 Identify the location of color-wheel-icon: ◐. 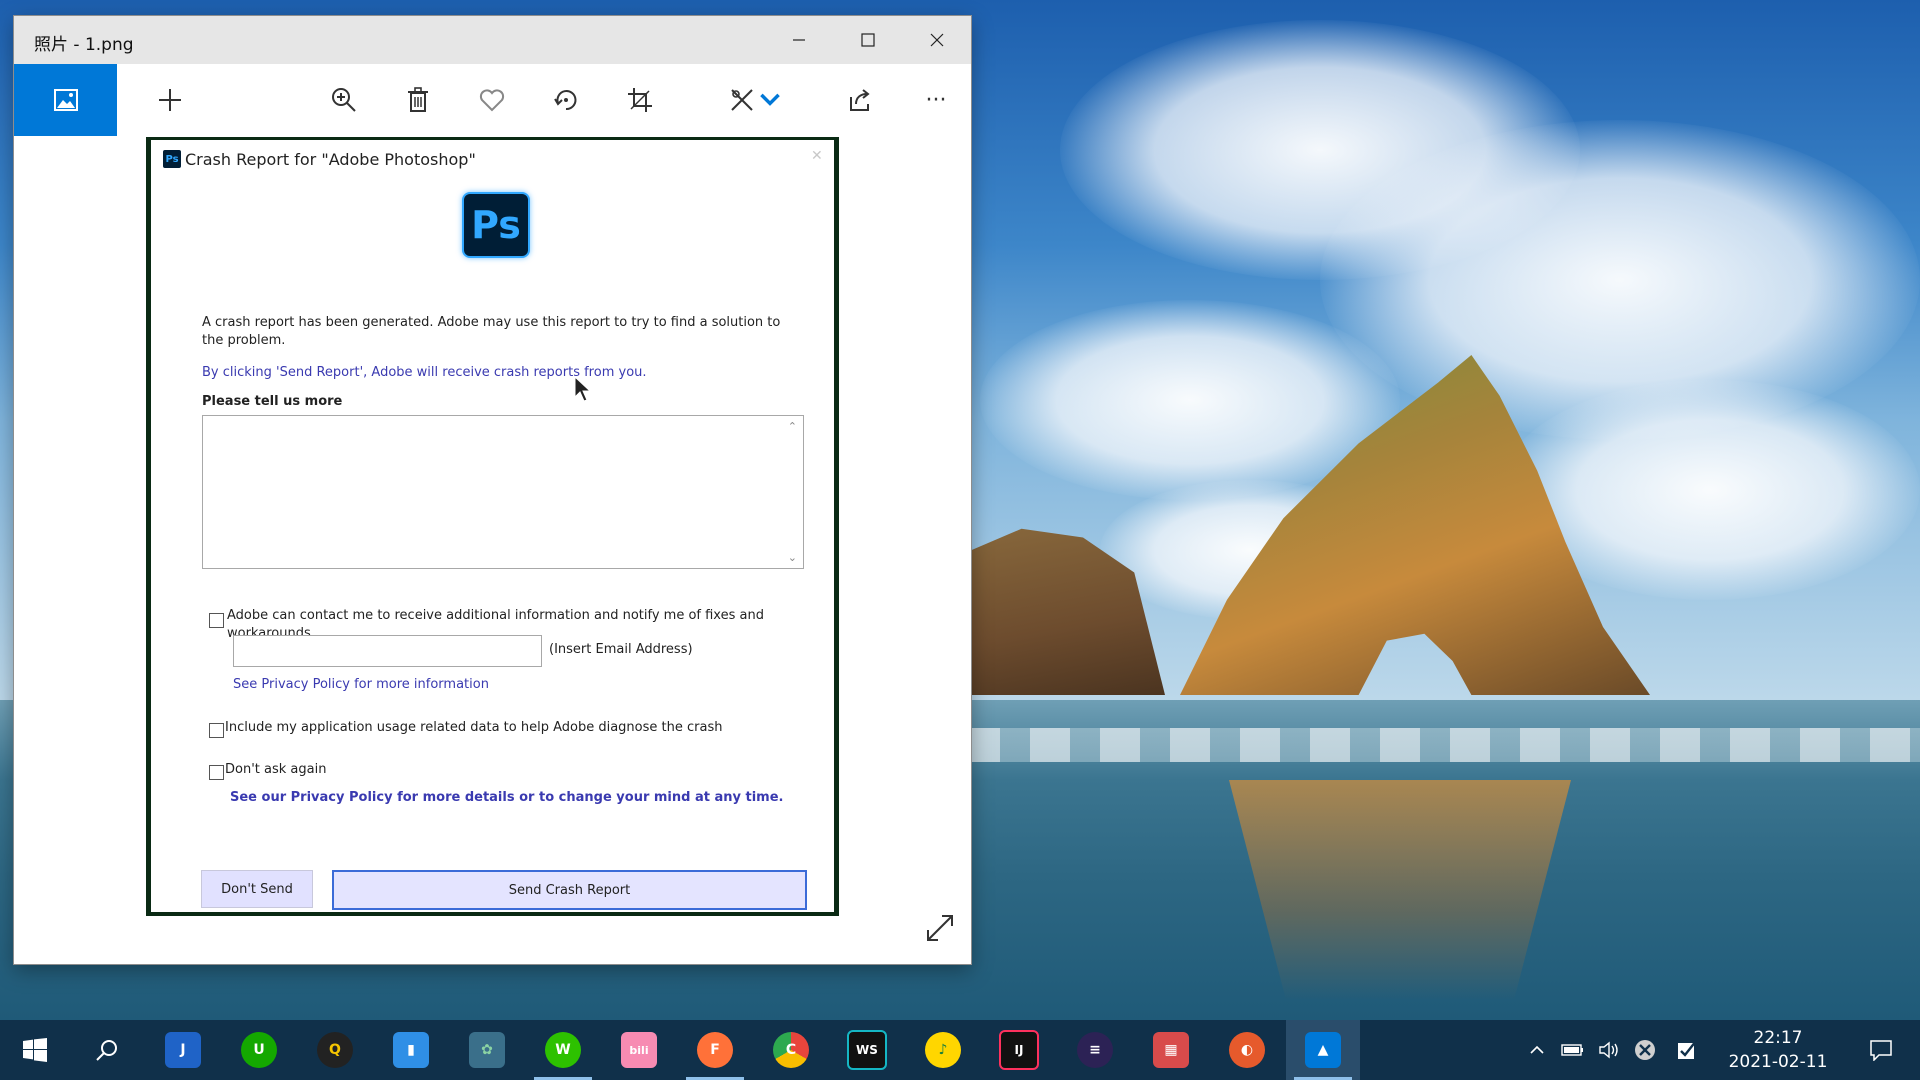
(1247, 1050).